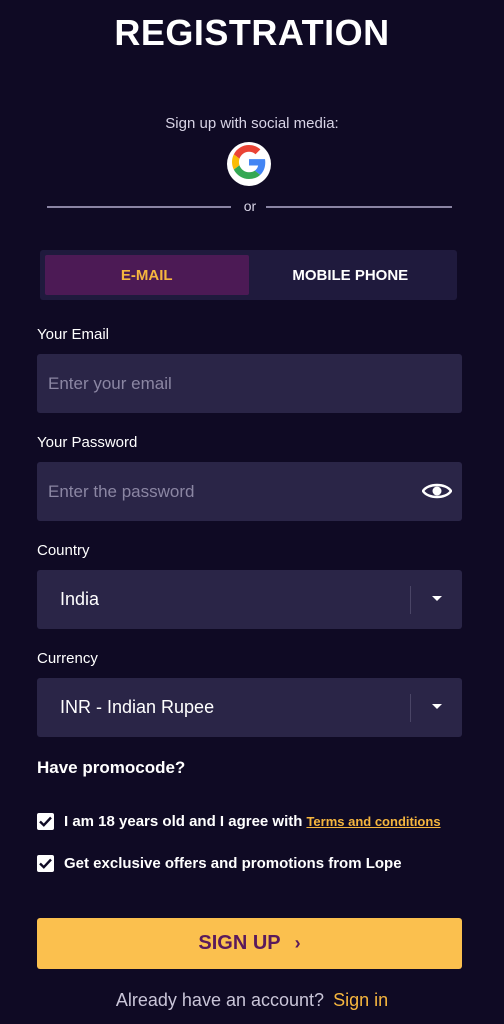  What do you see at coordinates (250, 206) in the screenshot?
I see `divider-or: or` at bounding box center [250, 206].